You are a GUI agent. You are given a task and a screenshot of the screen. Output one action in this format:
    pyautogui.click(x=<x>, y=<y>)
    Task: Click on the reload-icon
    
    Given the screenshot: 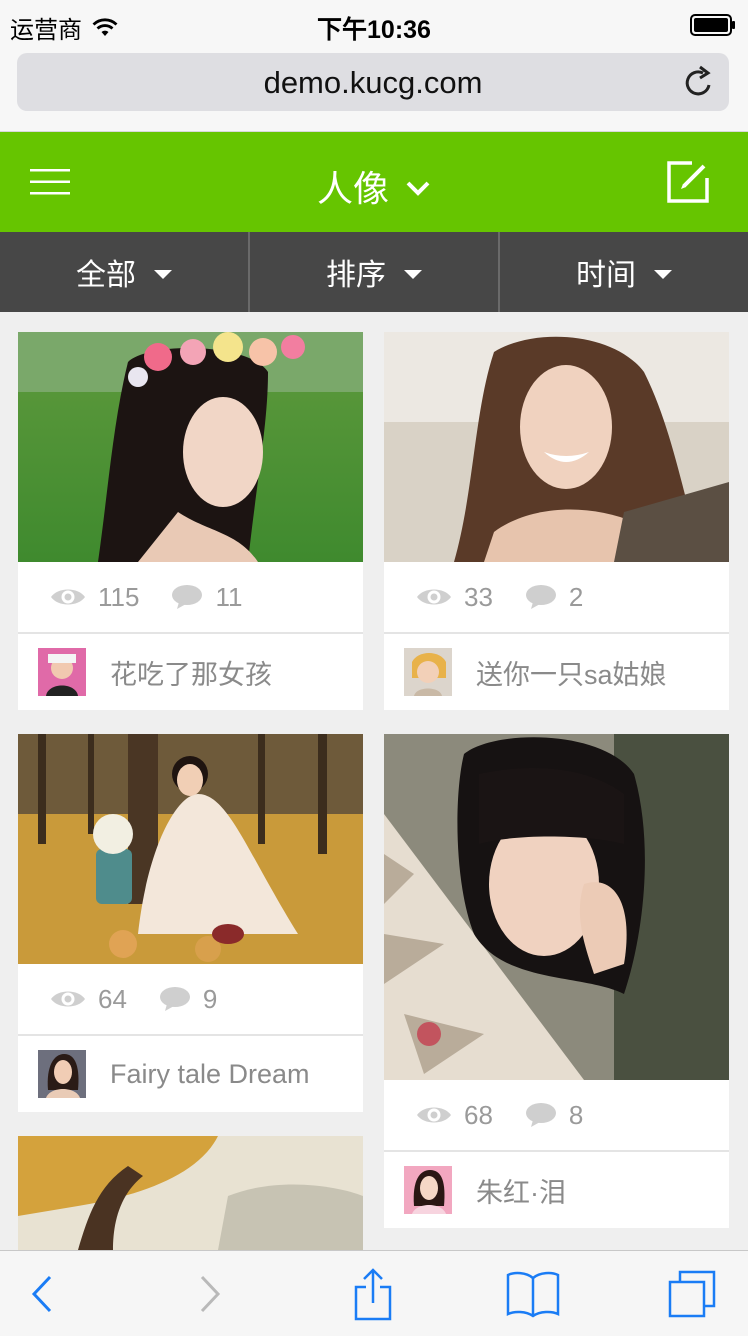 What is the action you would take?
    pyautogui.click(x=699, y=82)
    